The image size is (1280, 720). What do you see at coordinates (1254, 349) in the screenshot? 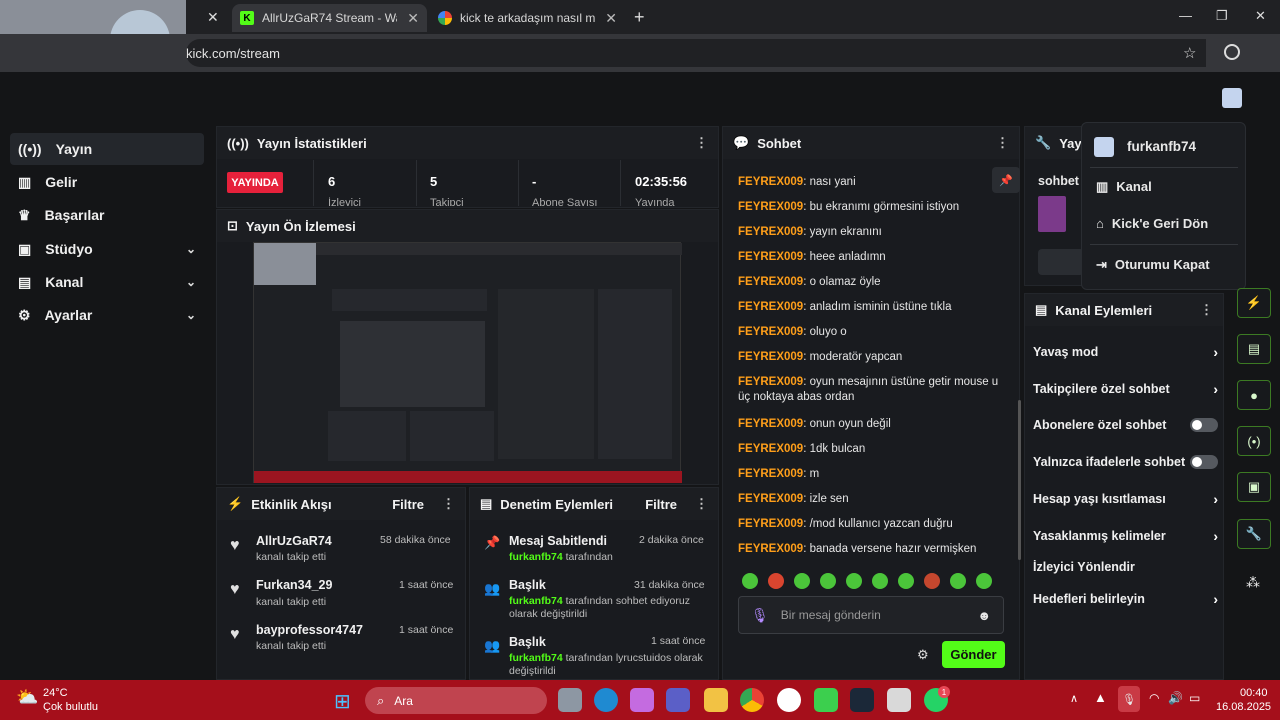
I see `quick-action-notes: ▤` at bounding box center [1254, 349].